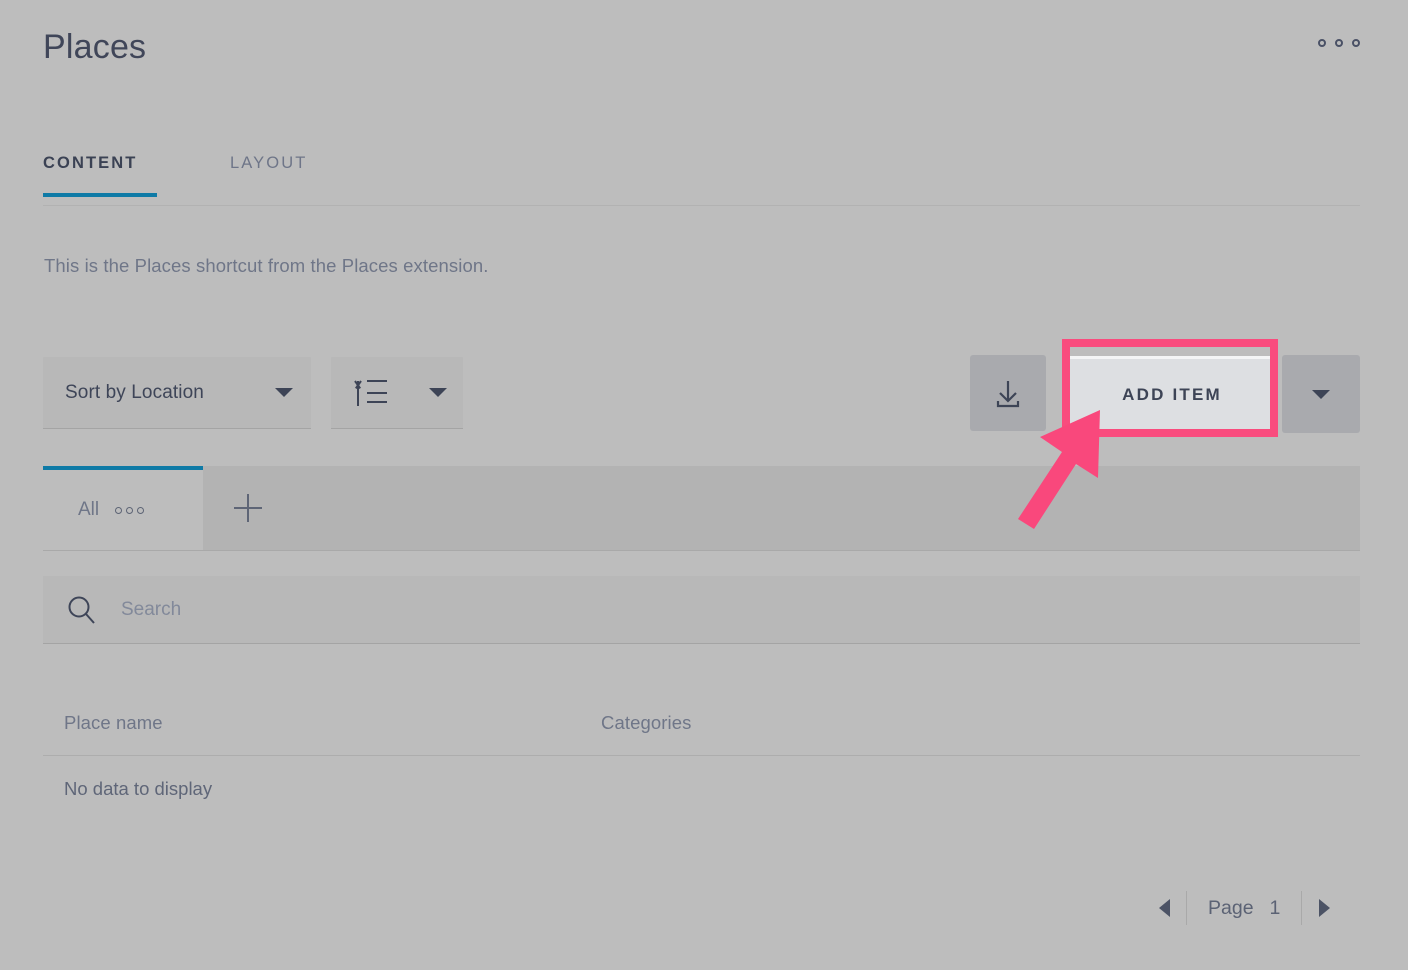 This screenshot has width=1408, height=970. What do you see at coordinates (113, 723) in the screenshot?
I see `column-header-place-name: Place name` at bounding box center [113, 723].